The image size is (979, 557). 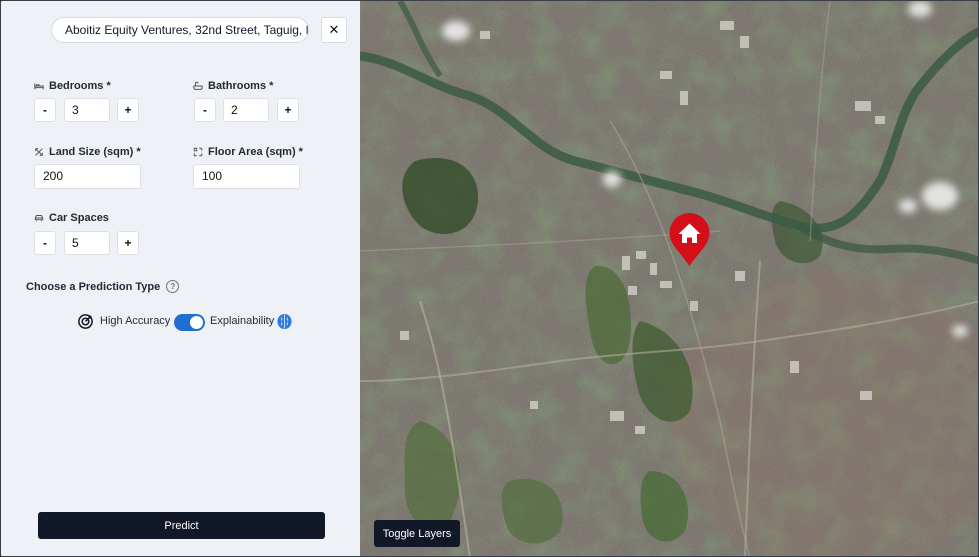 I want to click on bathrooms-label-text: Bathrooms *, so click(x=241, y=86).